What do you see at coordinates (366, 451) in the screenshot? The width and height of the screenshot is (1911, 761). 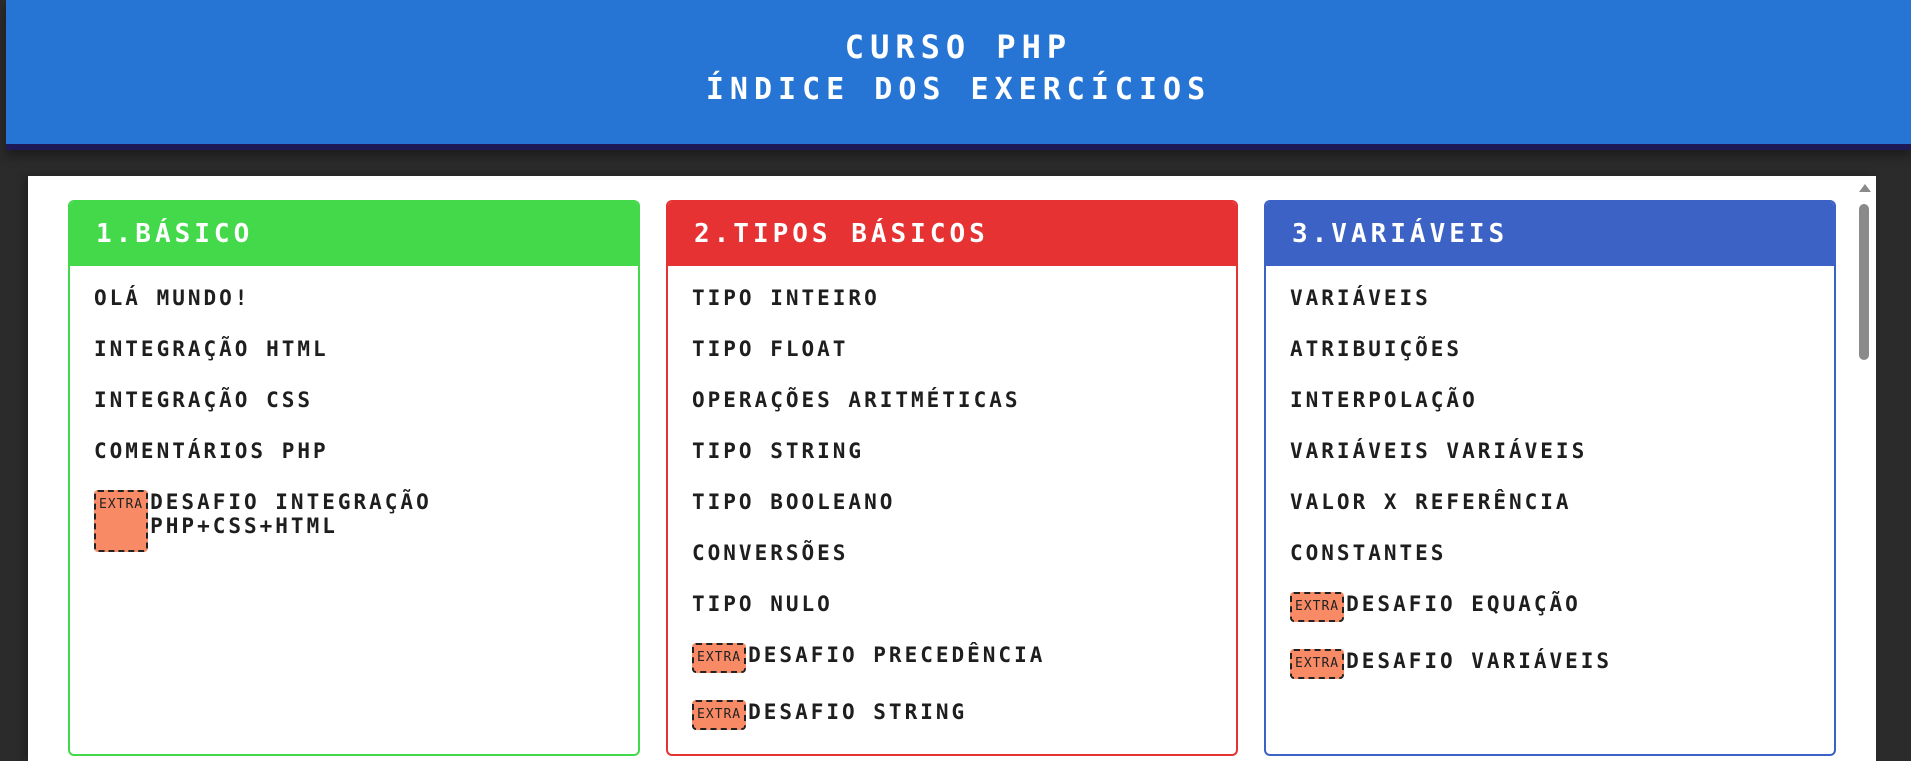 I see `exercise-link: Comentários PHP` at bounding box center [366, 451].